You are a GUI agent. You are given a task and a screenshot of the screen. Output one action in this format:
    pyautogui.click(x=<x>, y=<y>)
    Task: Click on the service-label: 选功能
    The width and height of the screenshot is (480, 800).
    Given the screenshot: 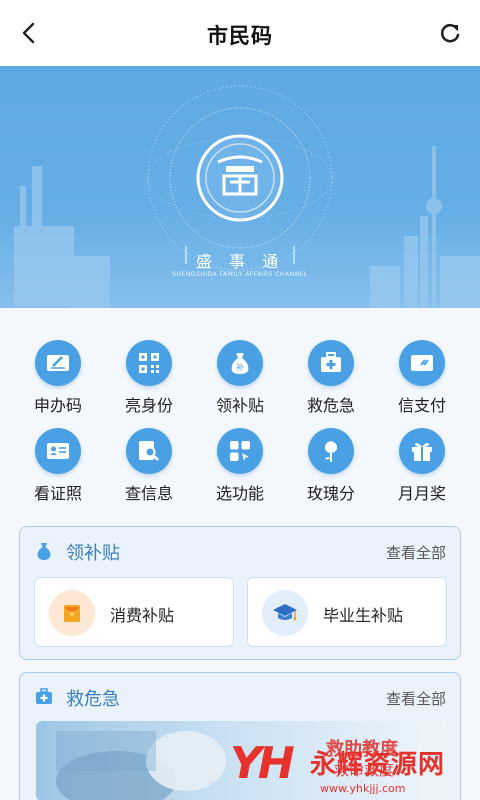 What is the action you would take?
    pyautogui.click(x=239, y=493)
    